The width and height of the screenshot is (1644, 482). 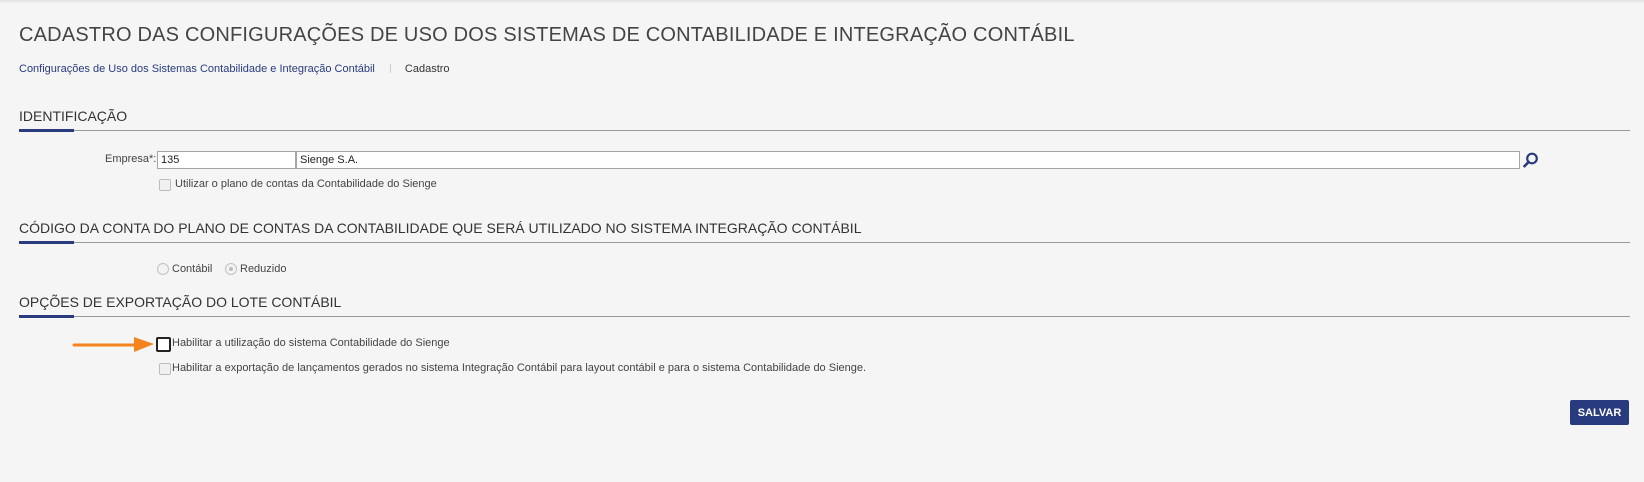 What do you see at coordinates (131, 159) in the screenshot?
I see `empresa-label: Empresa*:` at bounding box center [131, 159].